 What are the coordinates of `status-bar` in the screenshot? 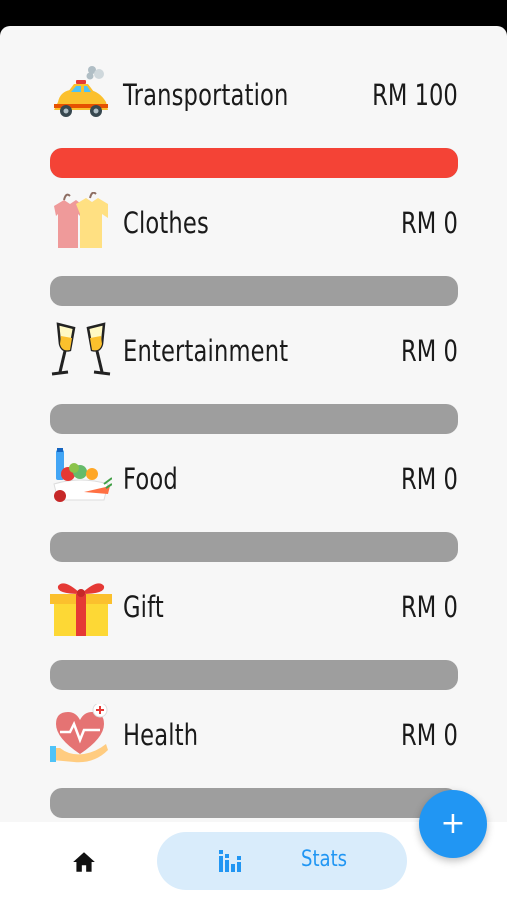 It's located at (253, 13).